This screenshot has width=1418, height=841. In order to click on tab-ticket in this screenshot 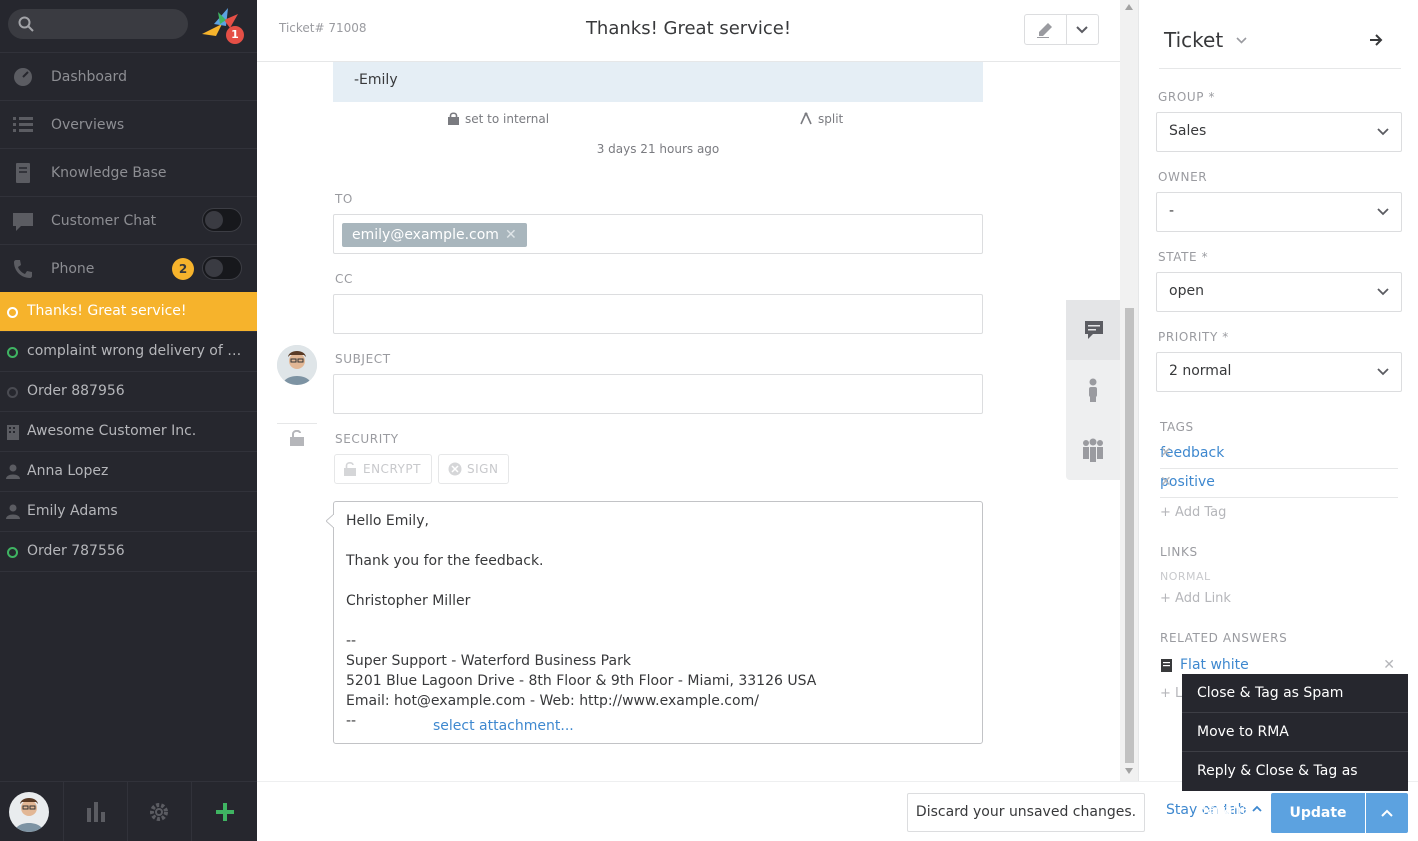, I will do `click(1093, 330)`.